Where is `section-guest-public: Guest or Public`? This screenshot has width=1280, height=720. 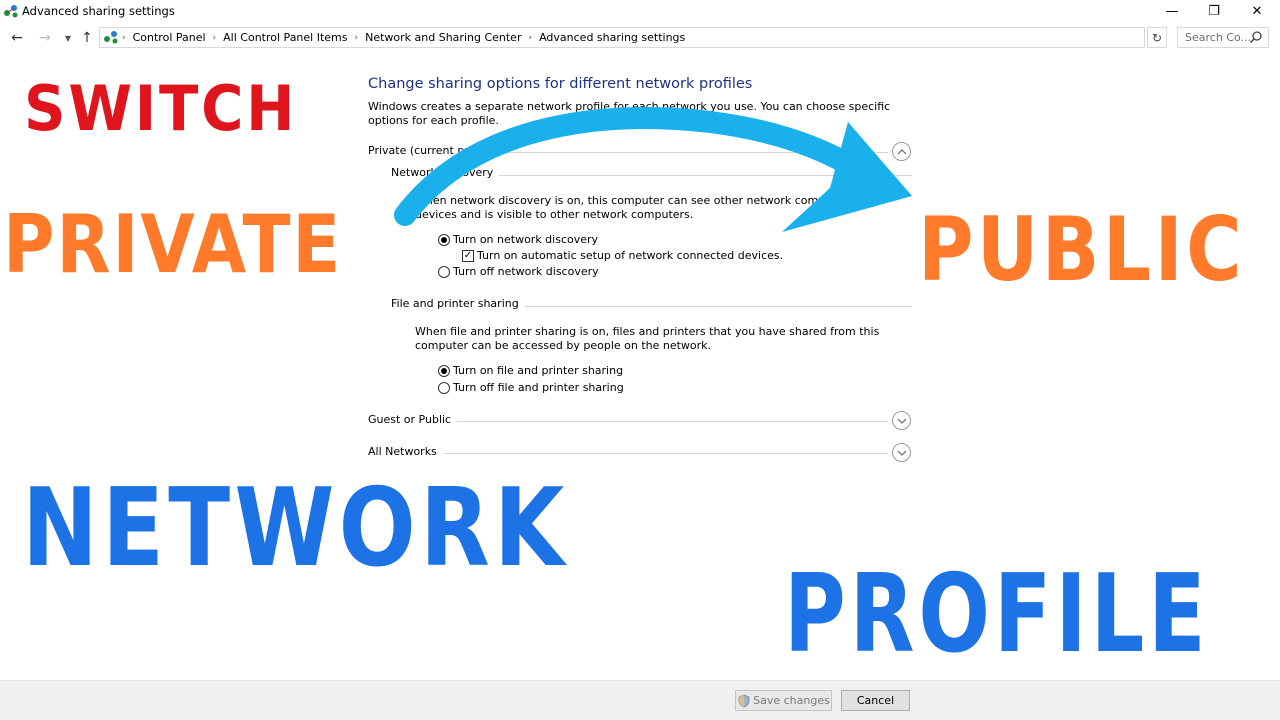
section-guest-public: Guest or Public is located at coordinates (640, 420).